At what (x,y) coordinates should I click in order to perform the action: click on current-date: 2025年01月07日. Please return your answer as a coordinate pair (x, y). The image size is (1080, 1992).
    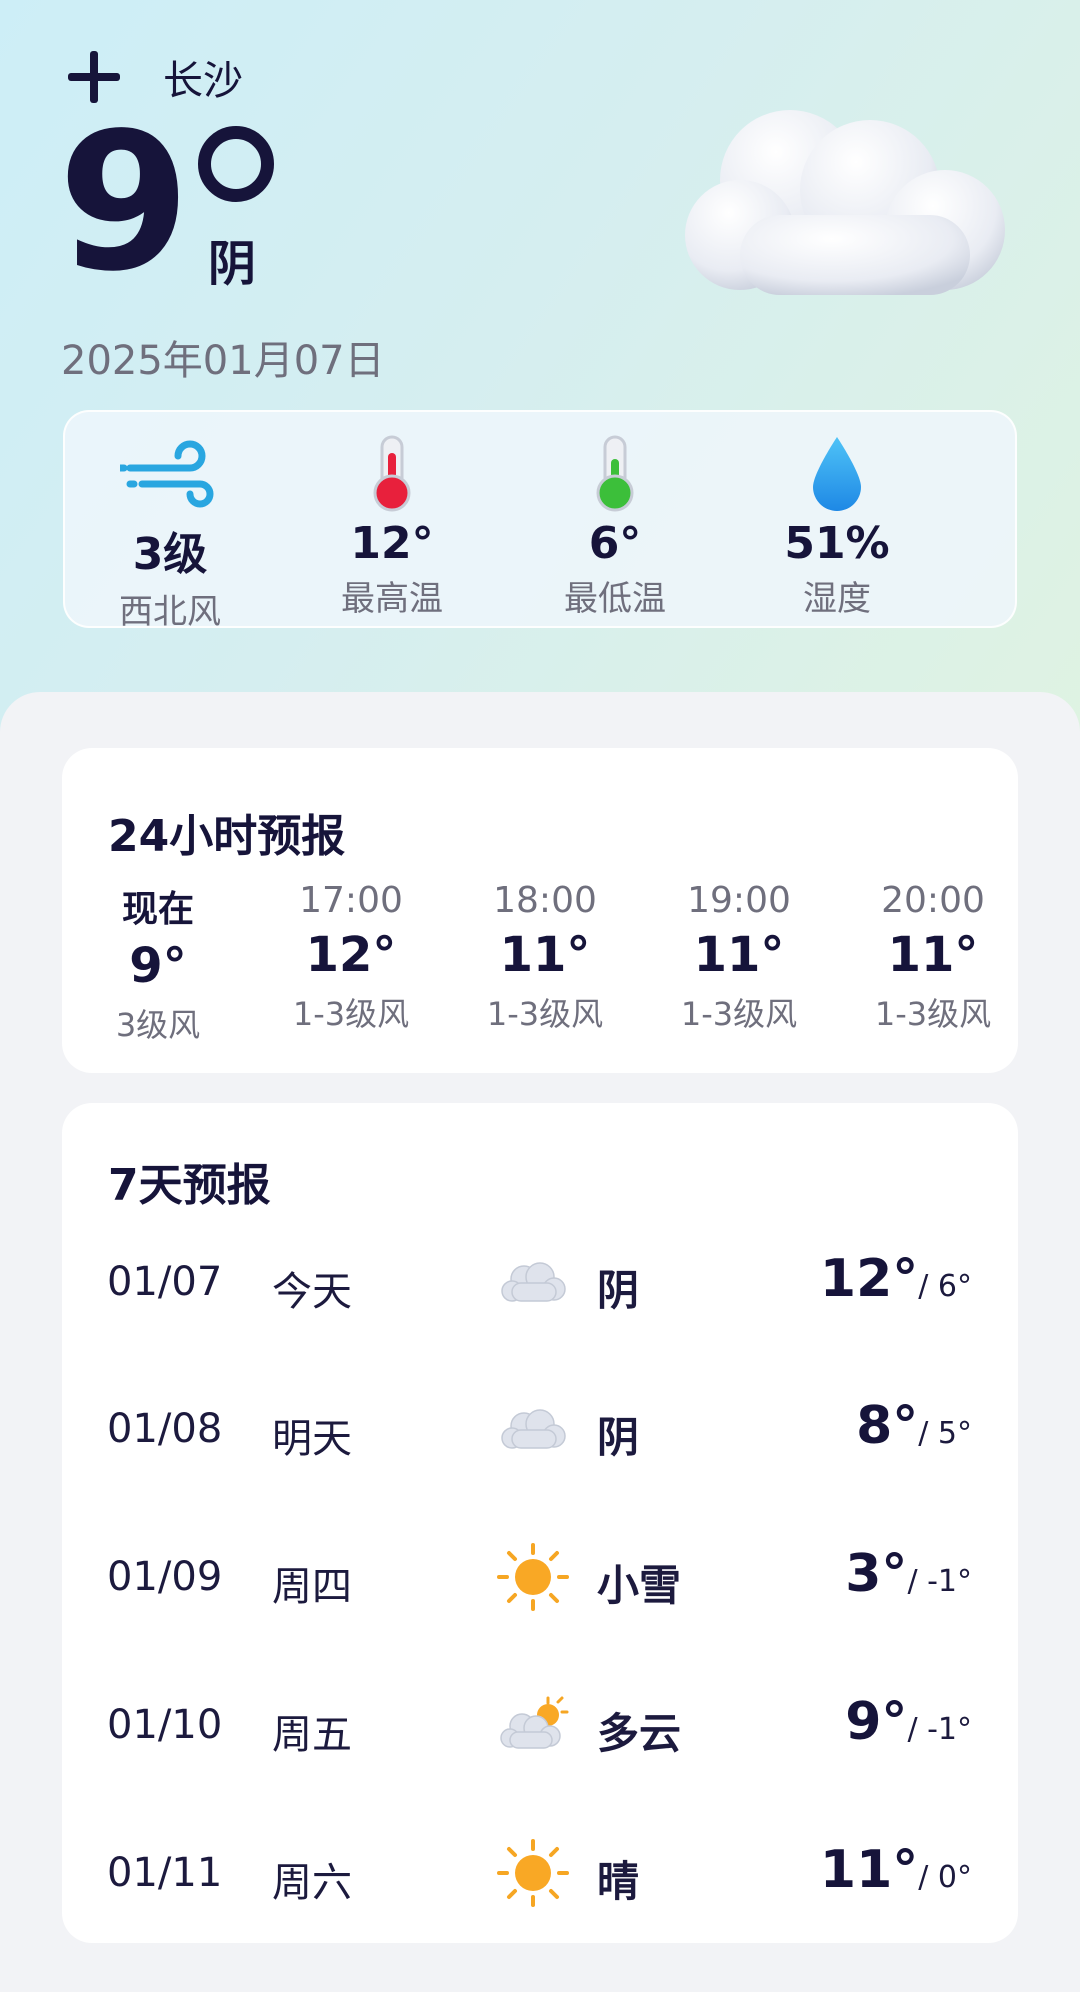
    Looking at the image, I should click on (223, 361).